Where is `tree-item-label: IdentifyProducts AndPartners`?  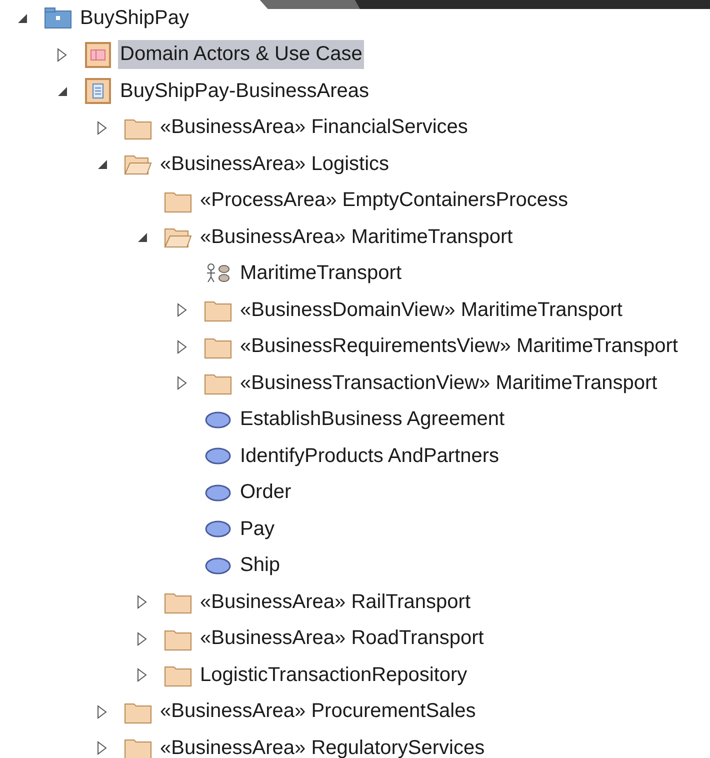
tree-item-label: IdentifyProducts AndPartners is located at coordinates (370, 456).